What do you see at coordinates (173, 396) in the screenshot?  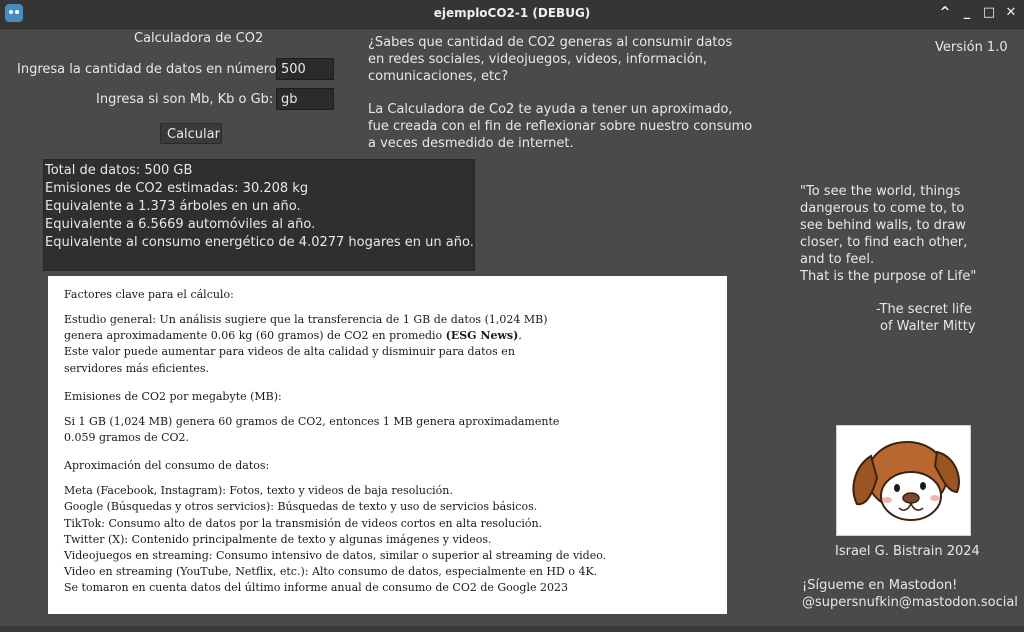 I see `emissions-heading: Emisiones de CO2 por megabyte (MB):` at bounding box center [173, 396].